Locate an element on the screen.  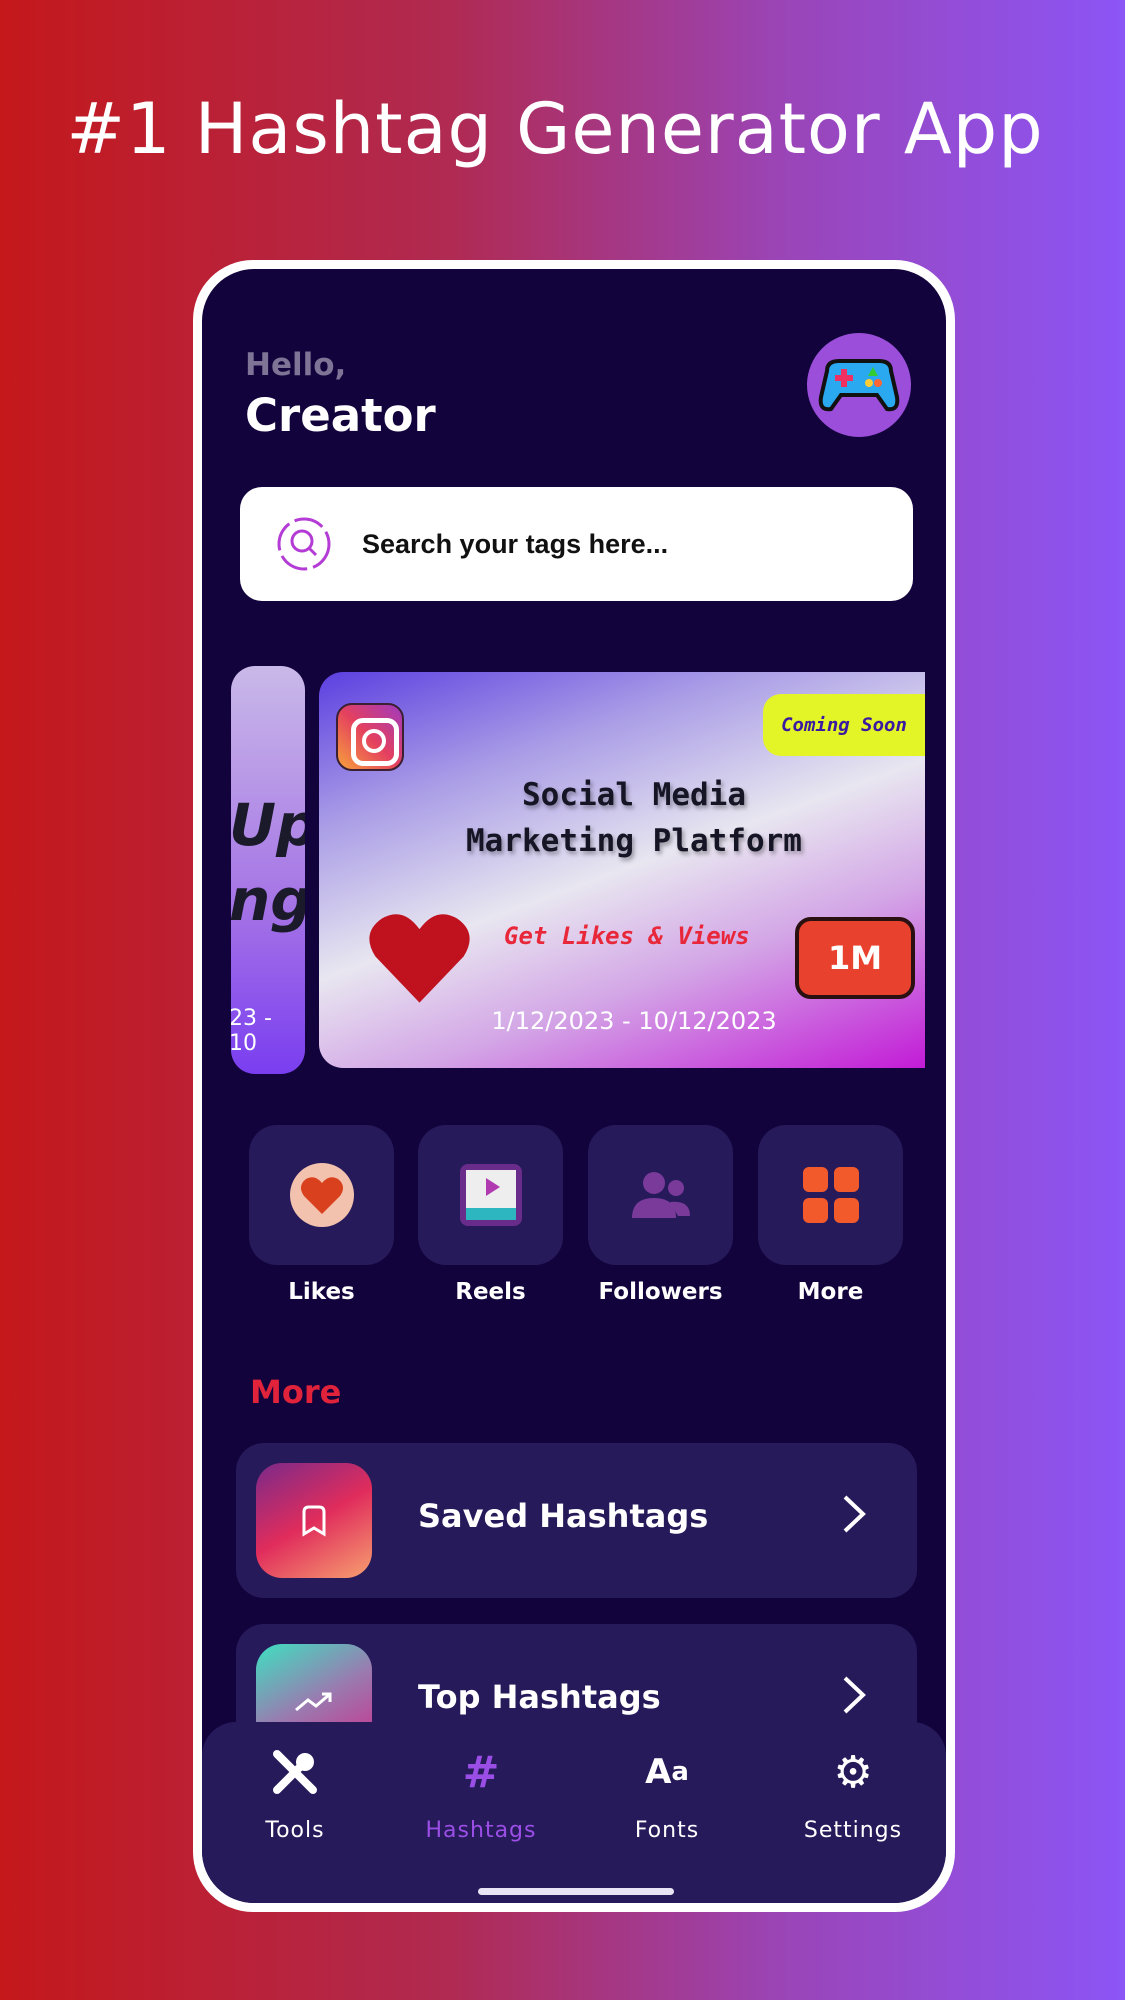
user-name: Creator is located at coordinates (340, 415).